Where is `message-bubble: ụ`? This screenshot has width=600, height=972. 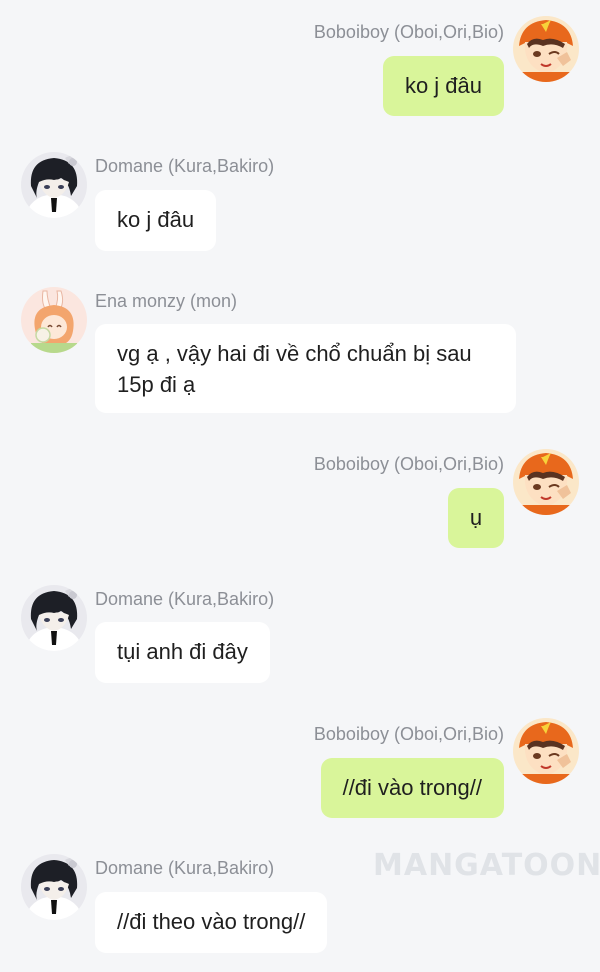 message-bubble: ụ is located at coordinates (476, 518).